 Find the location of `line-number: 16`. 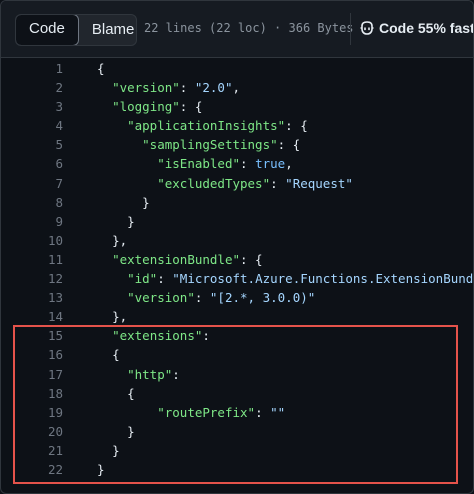

line-number: 16 is located at coordinates (32, 354).